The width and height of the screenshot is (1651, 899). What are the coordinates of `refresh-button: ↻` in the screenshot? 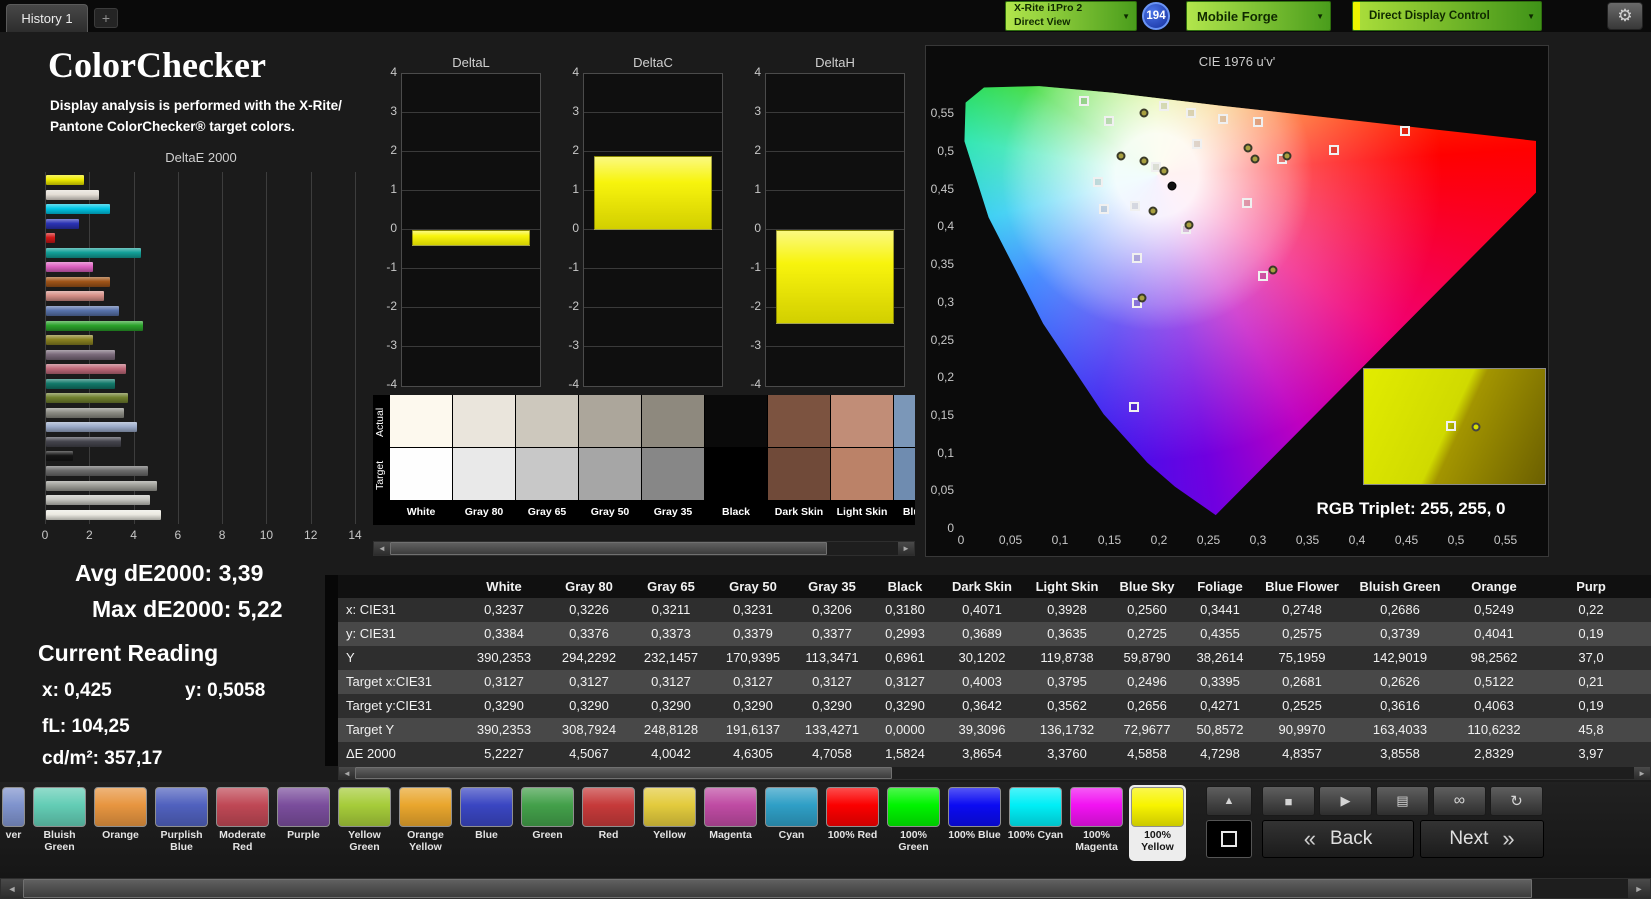 It's located at (1516, 801).